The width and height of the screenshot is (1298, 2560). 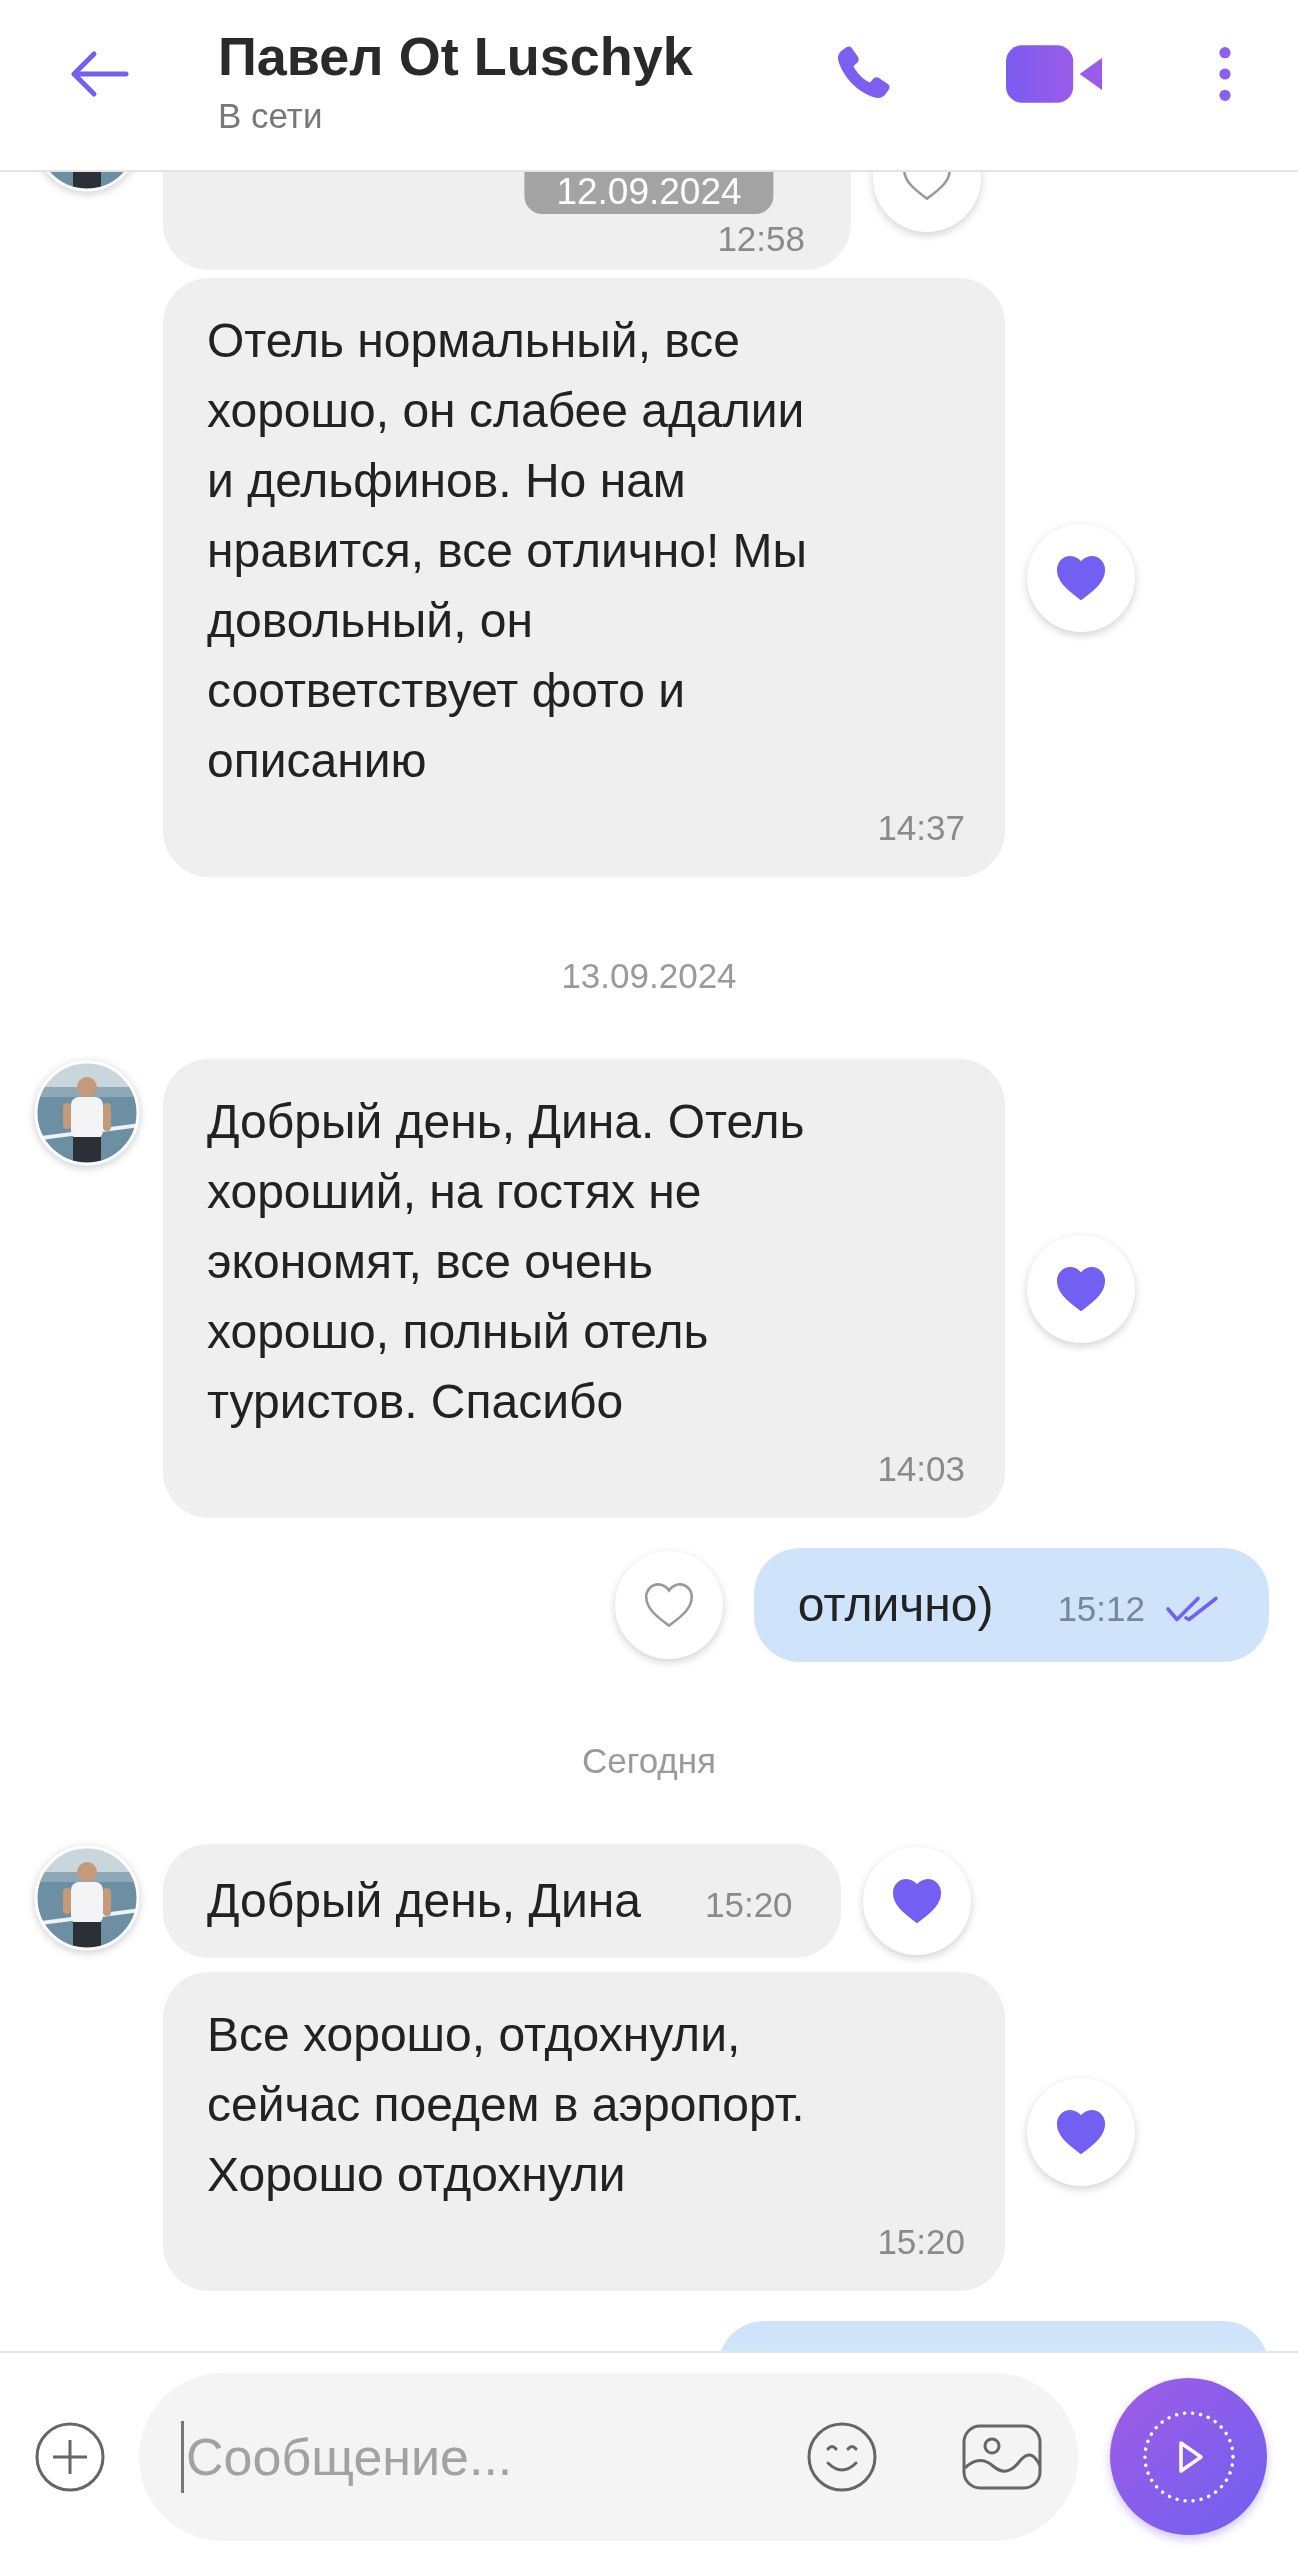 I want to click on message-time: 12:58, so click(x=761, y=239).